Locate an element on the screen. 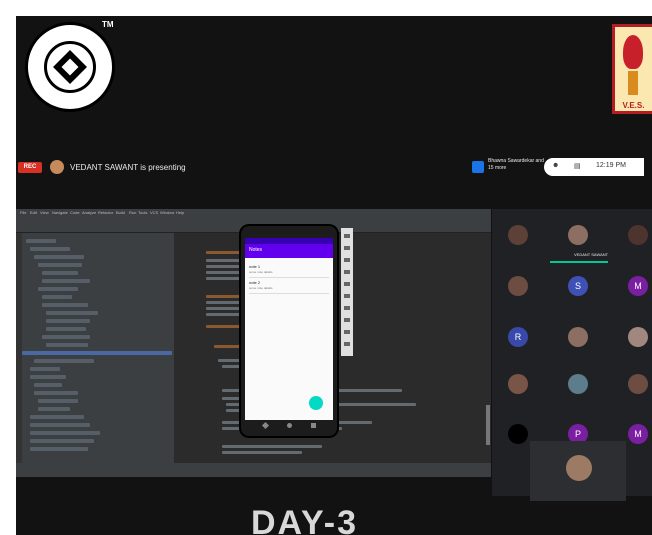 Image resolution: width=652 pixels, height=535 pixels. presenting-status: VEDANT SAWANT is presenting is located at coordinates (128, 167).